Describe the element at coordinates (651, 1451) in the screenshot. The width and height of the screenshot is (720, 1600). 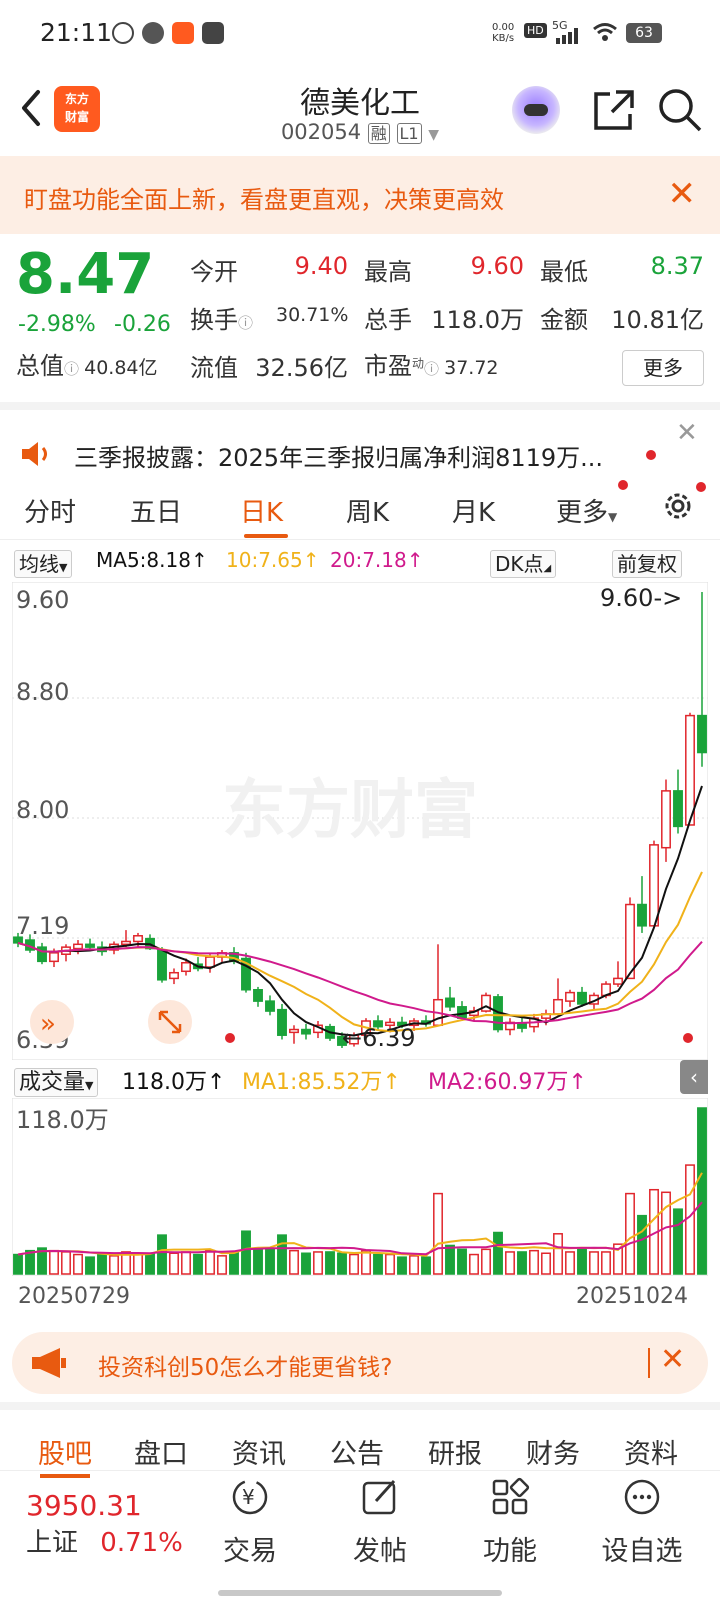
I see `tab-profile: 资料` at that location.